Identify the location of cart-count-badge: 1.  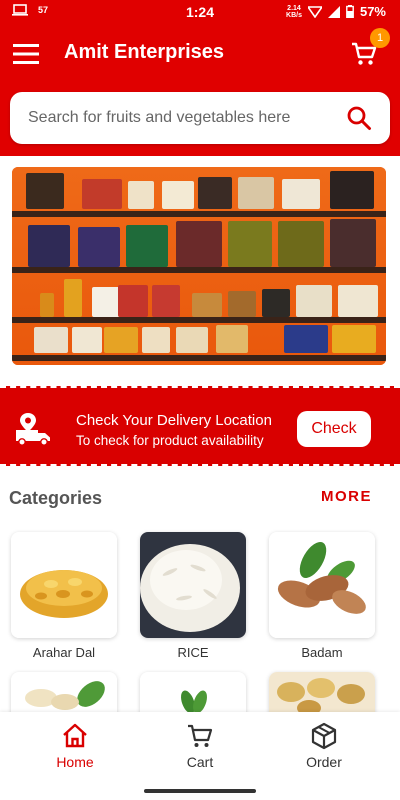
(380, 38).